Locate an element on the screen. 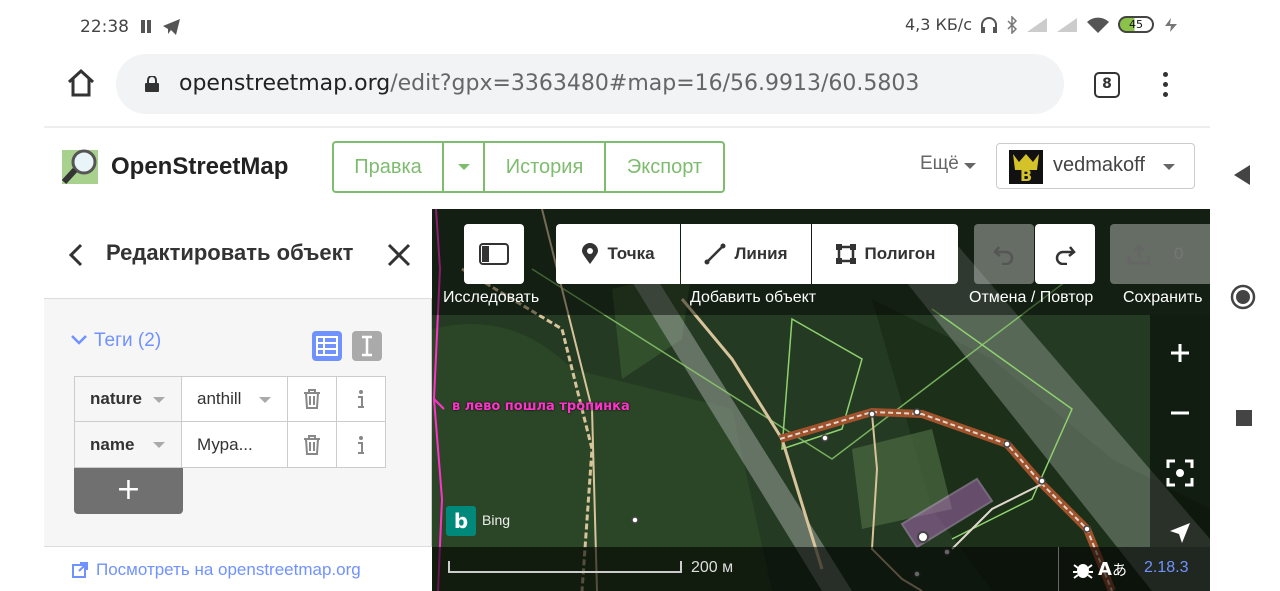 This screenshot has width=1280, height=591. svg-text: A is located at coordinates (1105, 569).